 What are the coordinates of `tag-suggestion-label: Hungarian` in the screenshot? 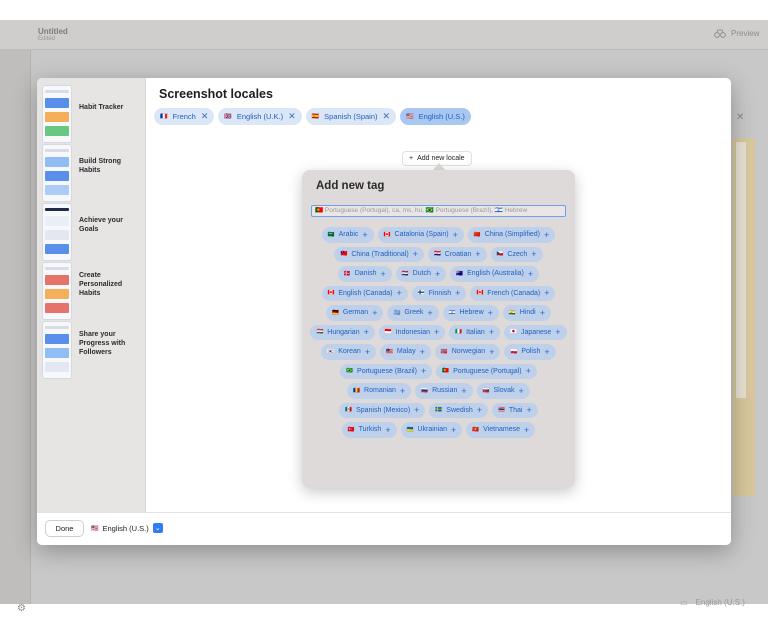 It's located at (343, 332).